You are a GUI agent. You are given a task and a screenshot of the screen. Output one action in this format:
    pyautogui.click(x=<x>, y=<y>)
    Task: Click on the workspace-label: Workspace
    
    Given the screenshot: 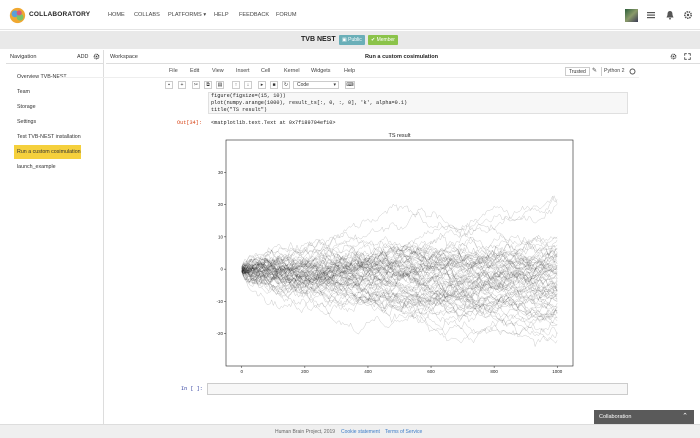 What is the action you would take?
    pyautogui.click(x=124, y=57)
    